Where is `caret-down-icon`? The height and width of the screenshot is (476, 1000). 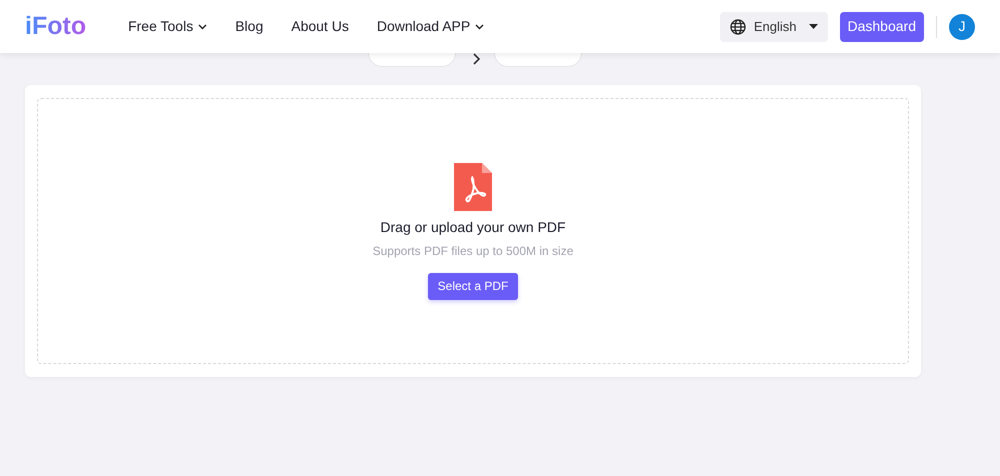 caret-down-icon is located at coordinates (813, 26).